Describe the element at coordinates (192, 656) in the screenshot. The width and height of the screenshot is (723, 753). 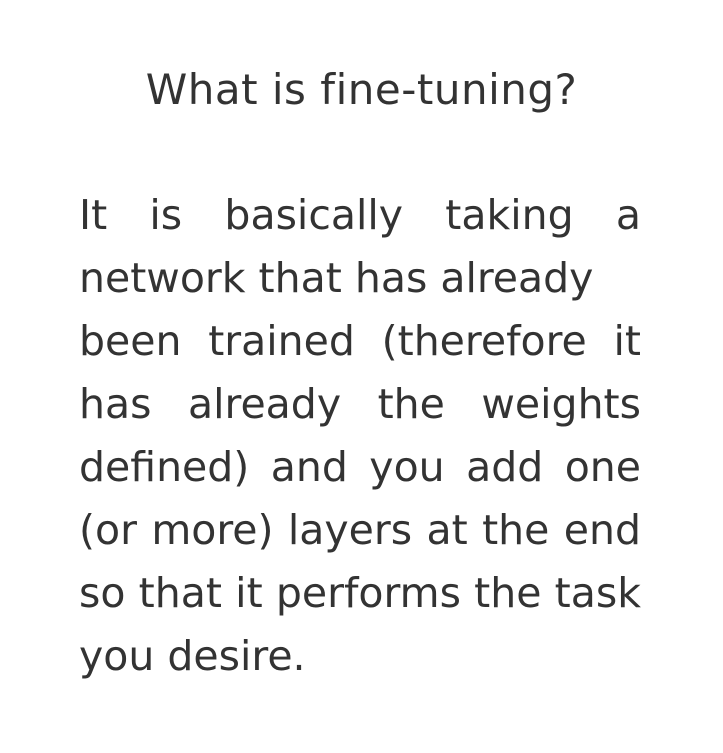
I see `paragraph-line: you desire.` at that location.